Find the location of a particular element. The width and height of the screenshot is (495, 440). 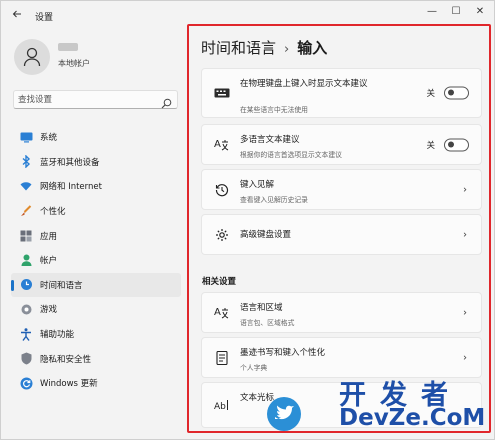

maximize-button: ☐ is located at coordinates (456, 12).